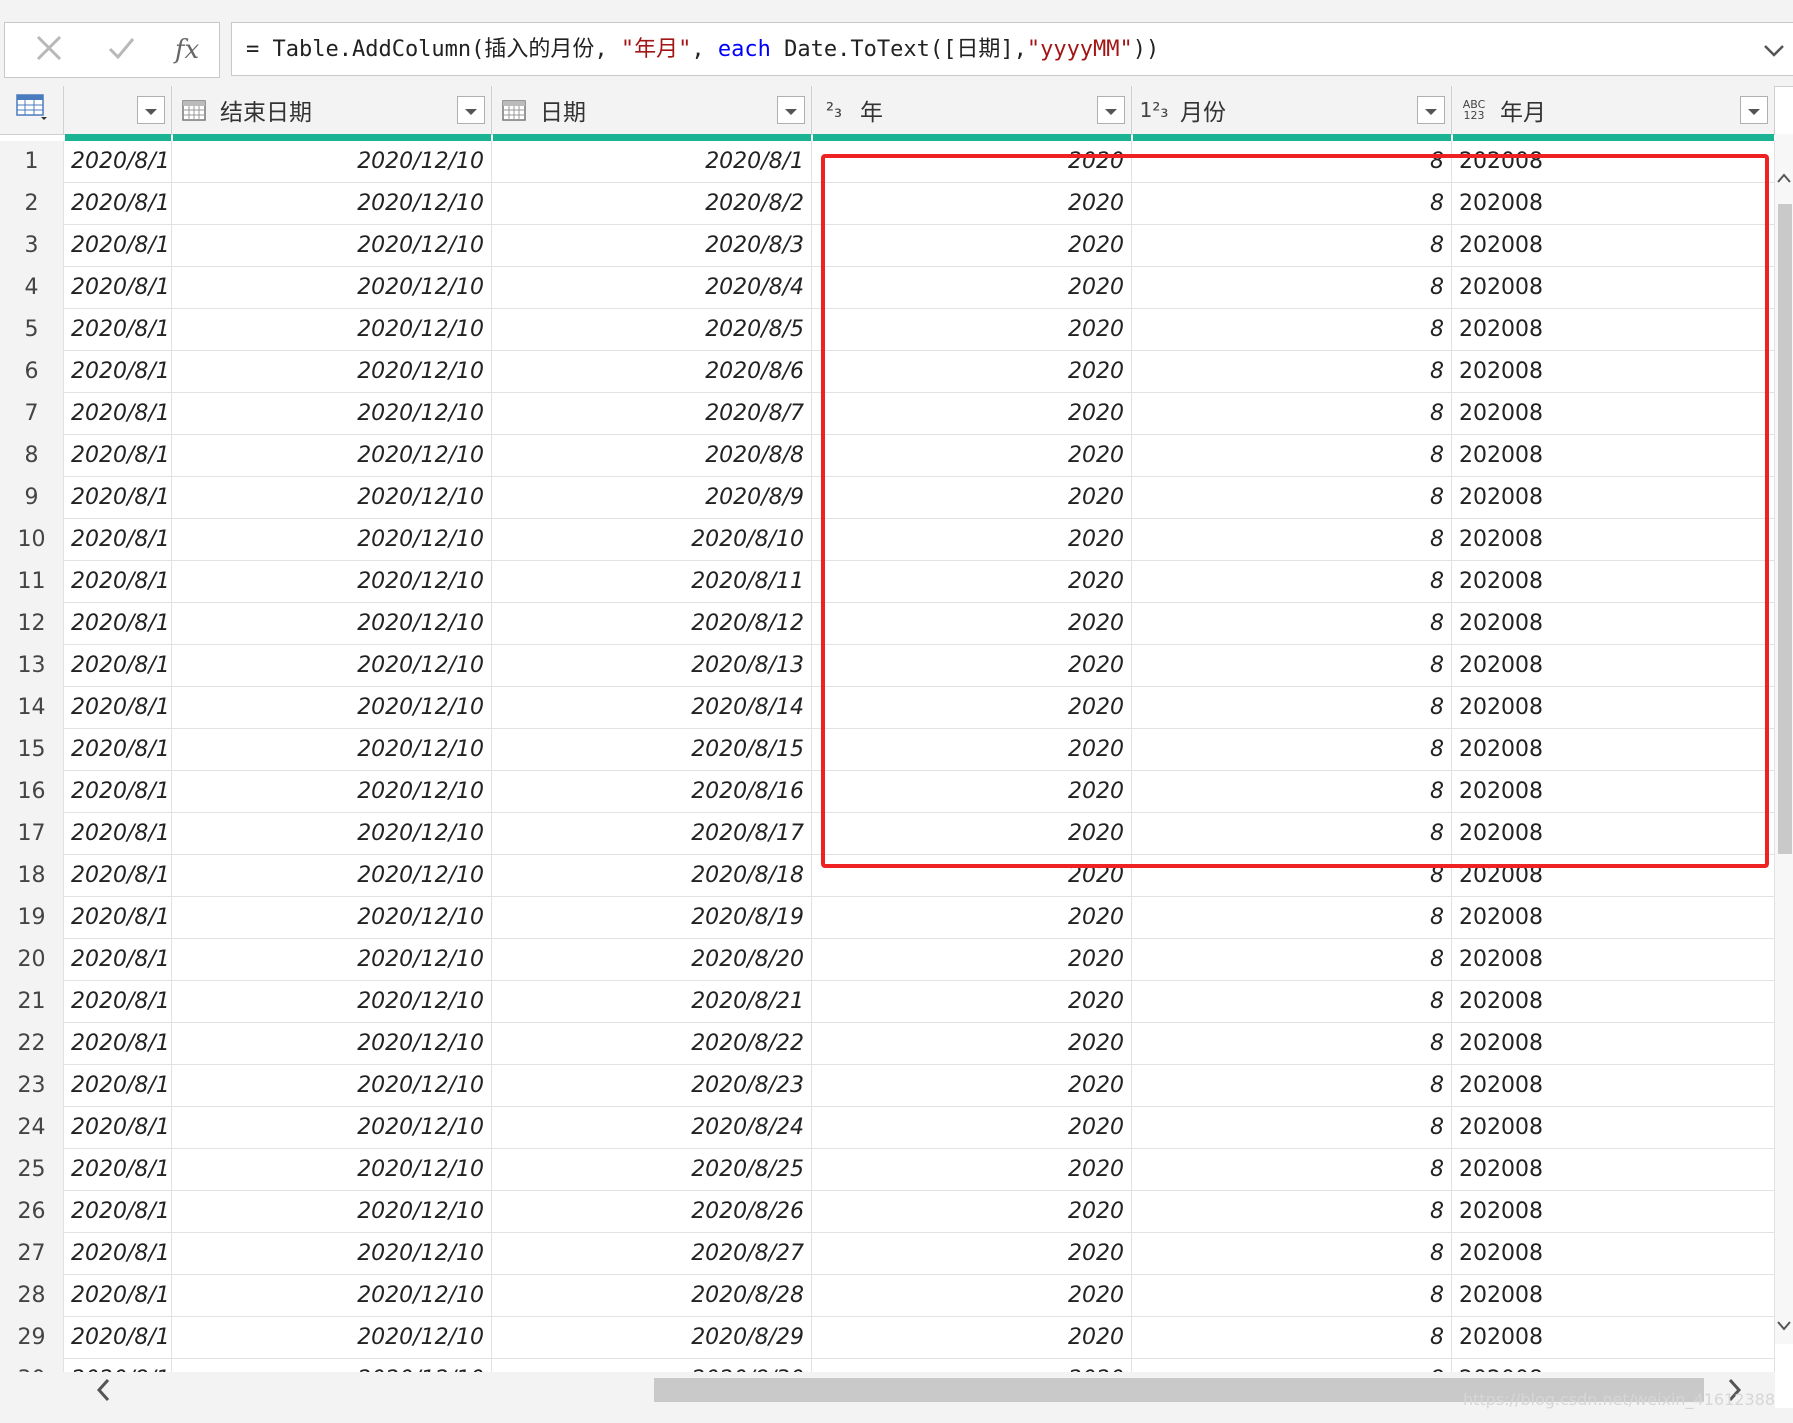  I want to click on table-cell: 2020/8/4, so click(652, 288).